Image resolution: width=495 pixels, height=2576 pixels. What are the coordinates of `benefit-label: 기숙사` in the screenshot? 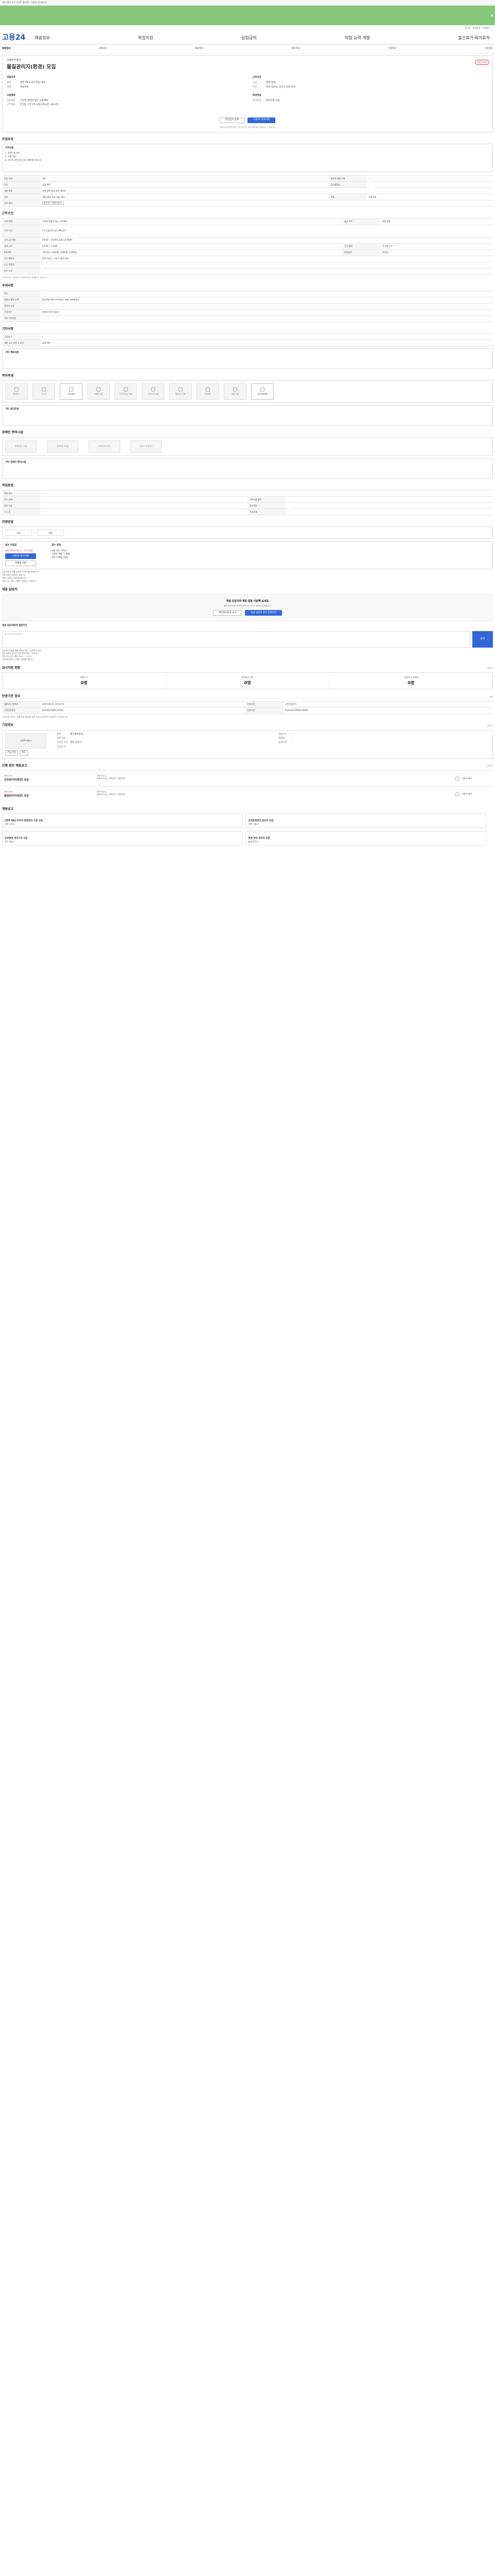 It's located at (43, 395).